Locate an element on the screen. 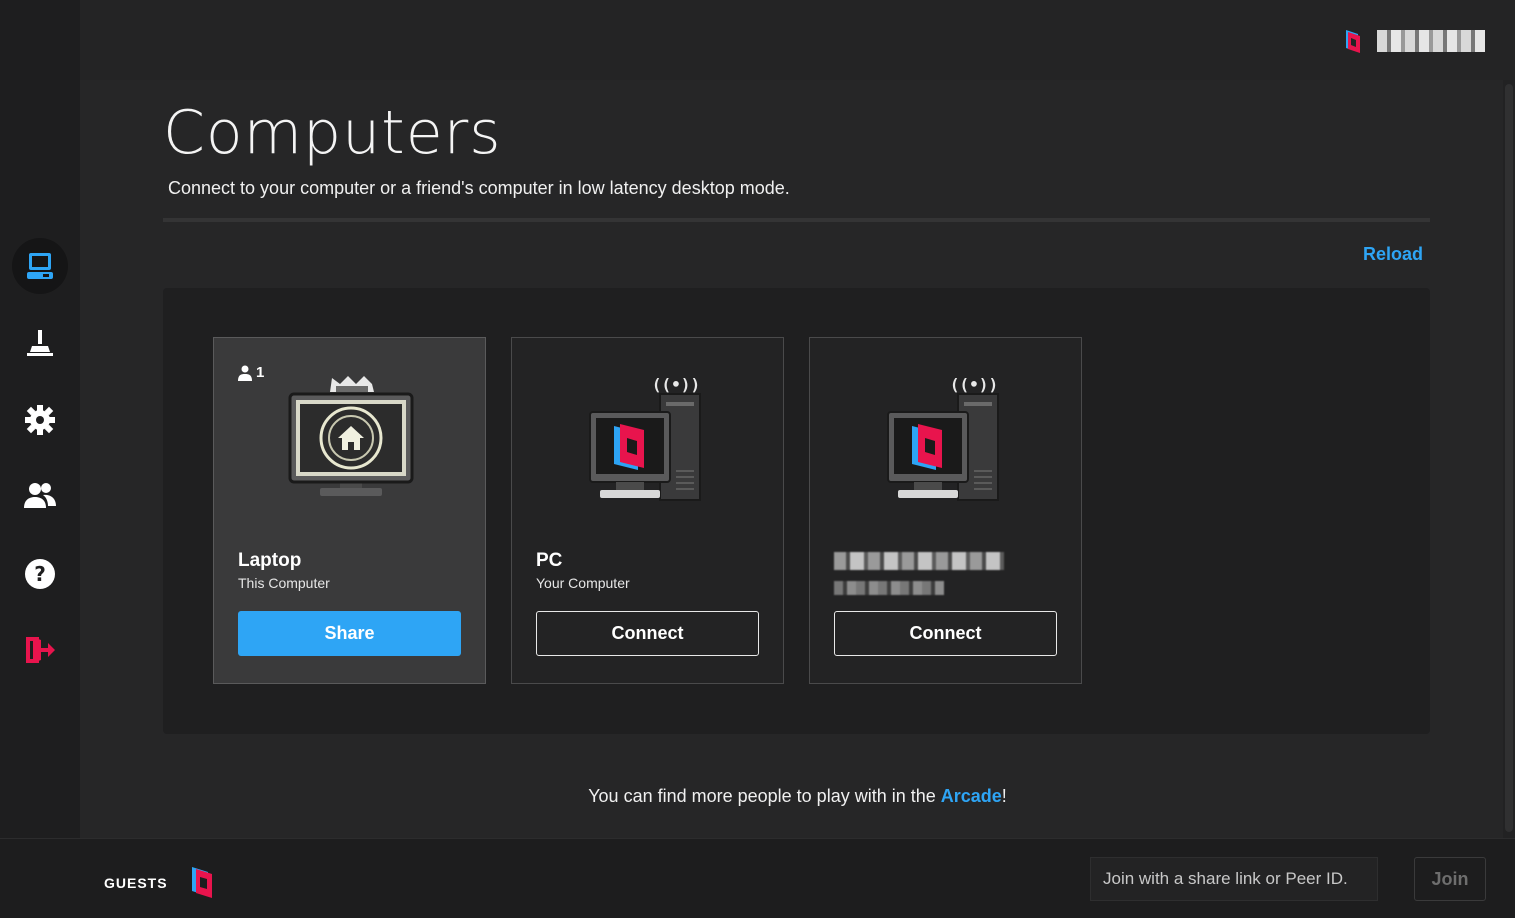 The width and height of the screenshot is (1515, 918). account-username-redacted is located at coordinates (1431, 41).